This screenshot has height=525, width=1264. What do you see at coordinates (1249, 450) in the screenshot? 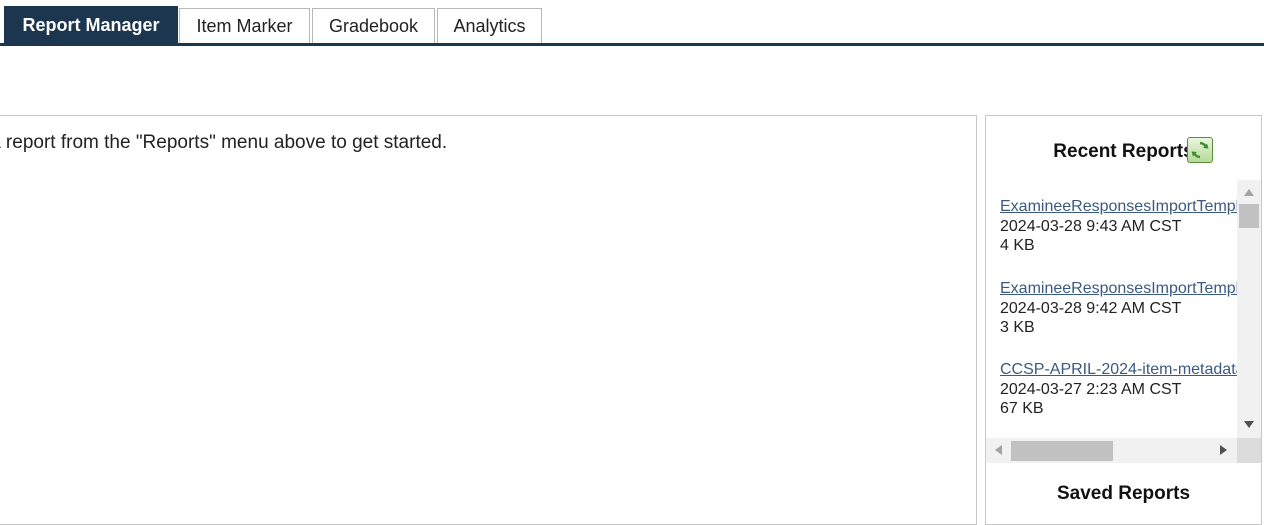
I see `scrollbar-corner` at bounding box center [1249, 450].